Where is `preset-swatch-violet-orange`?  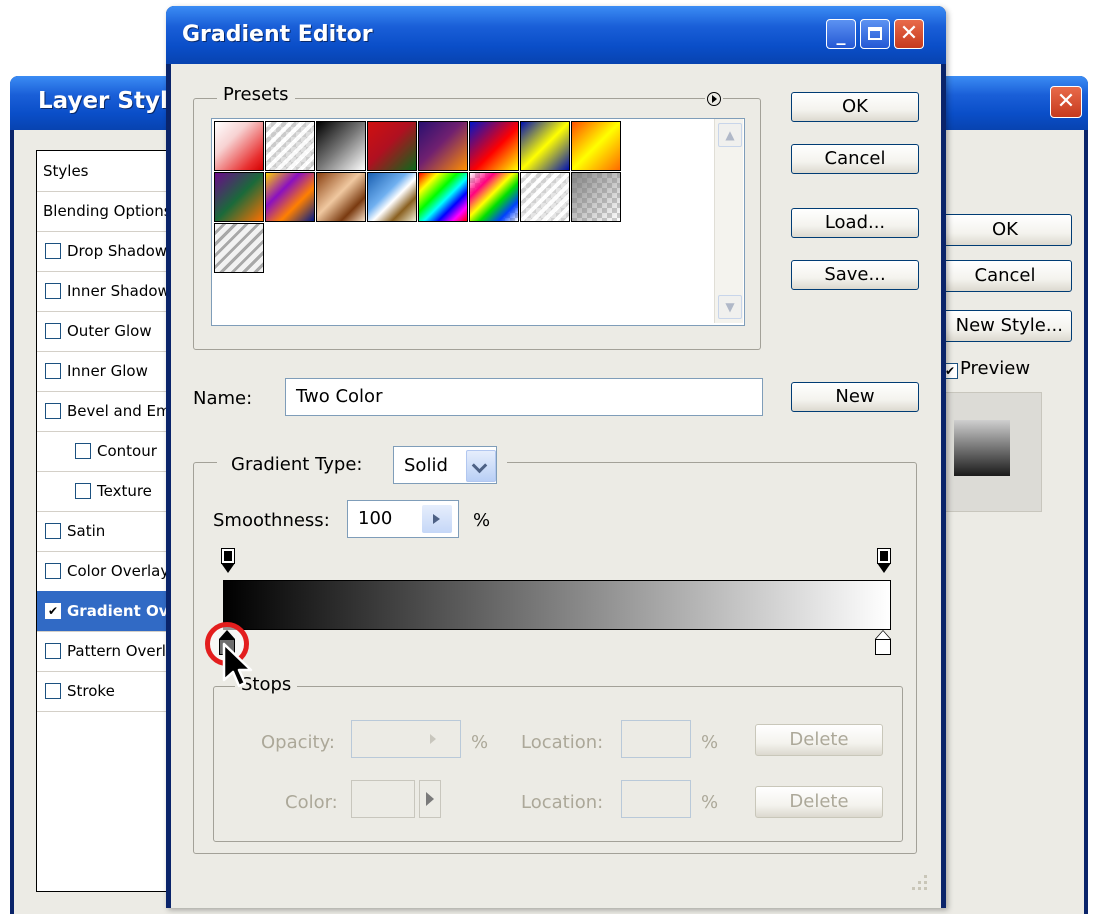
preset-swatch-violet-orange is located at coordinates (443, 146).